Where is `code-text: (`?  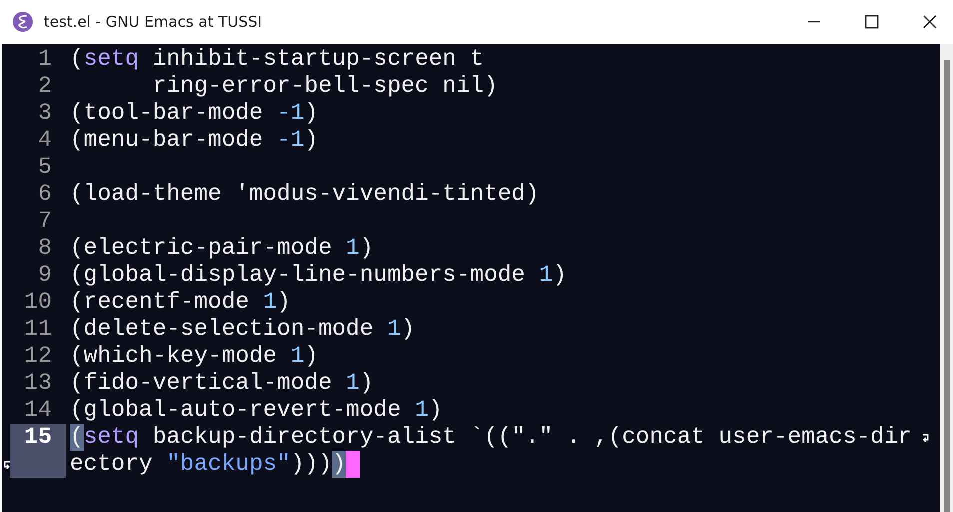
code-text: ( is located at coordinates (77, 59).